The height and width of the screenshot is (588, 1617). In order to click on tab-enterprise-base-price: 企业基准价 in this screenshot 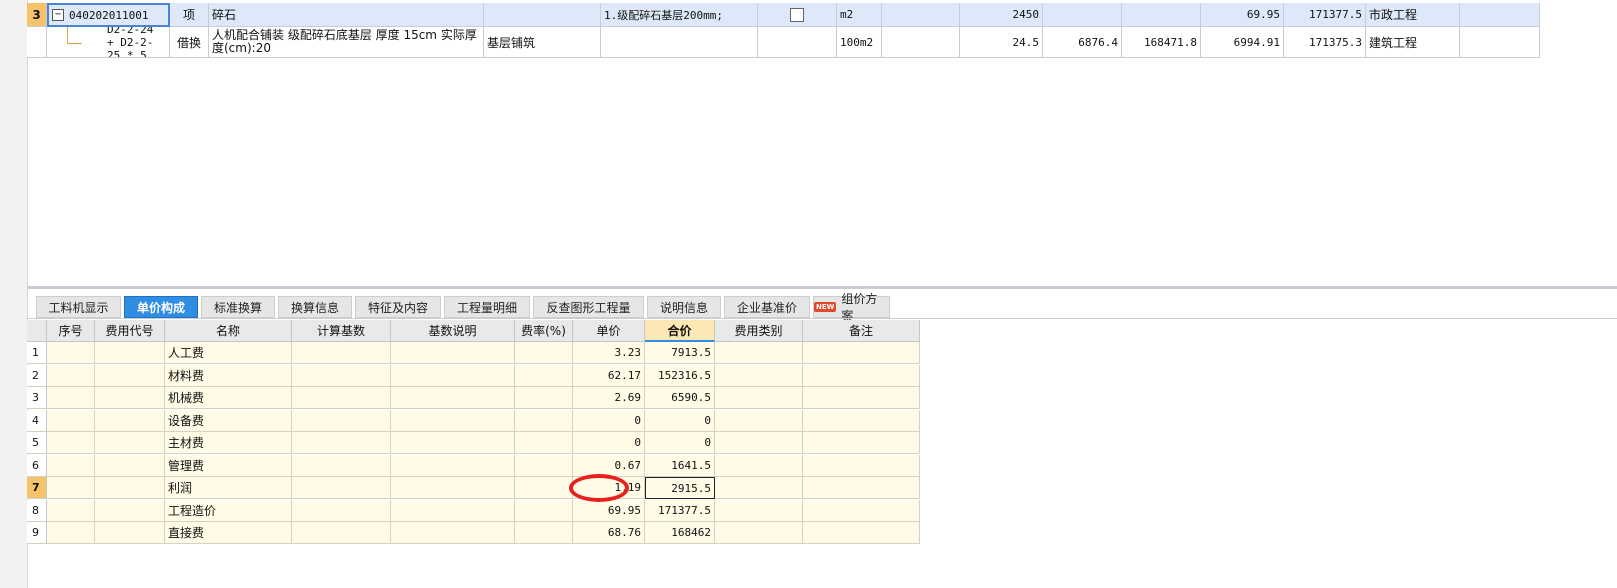, I will do `click(767, 307)`.